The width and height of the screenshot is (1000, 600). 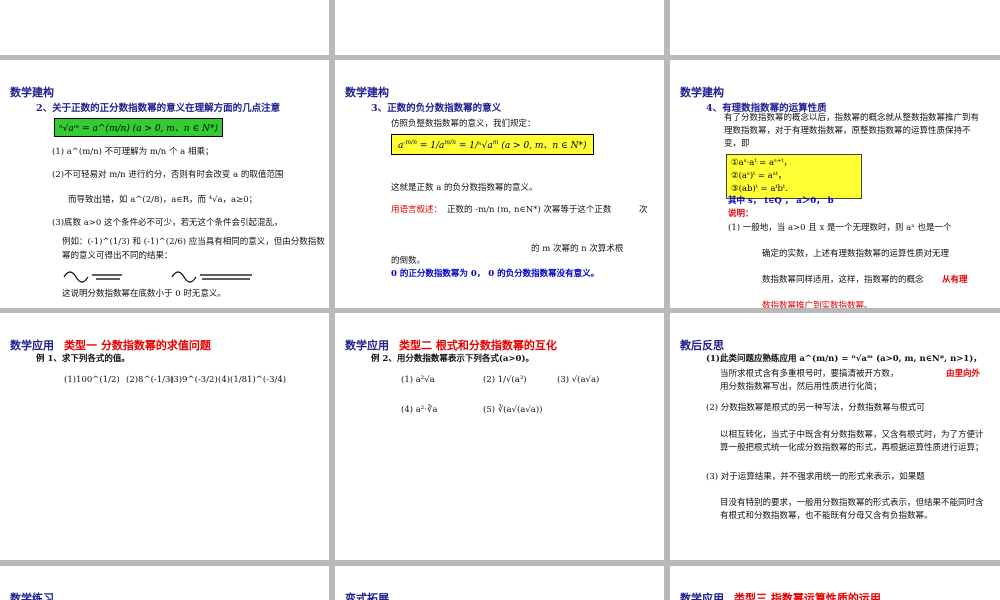 I want to click on problem-1: (1) a²√a, so click(x=418, y=380).